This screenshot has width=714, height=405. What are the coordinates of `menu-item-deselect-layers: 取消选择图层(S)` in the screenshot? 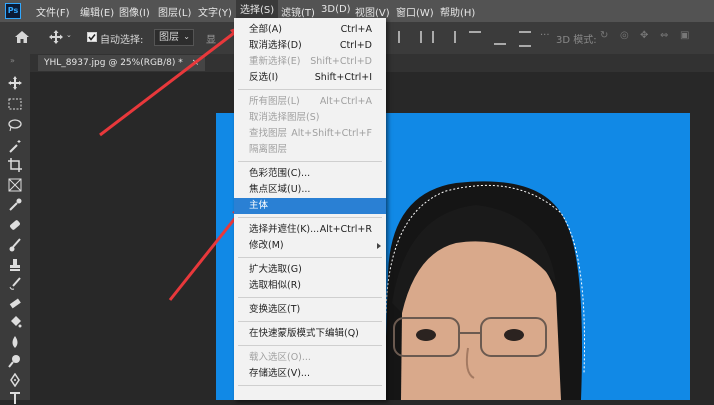 It's located at (310, 118).